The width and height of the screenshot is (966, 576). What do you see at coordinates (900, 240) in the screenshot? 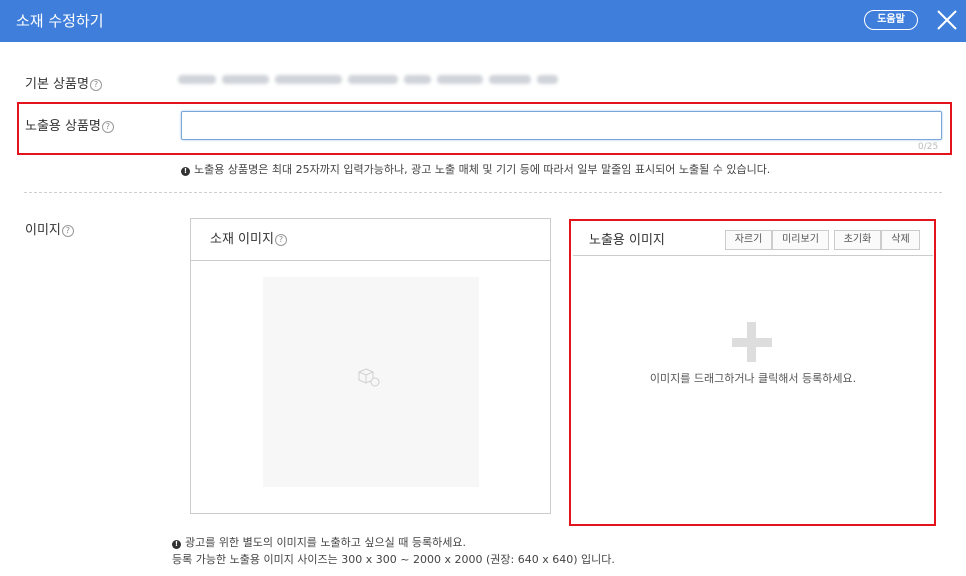
I see `delete-button: 삭제` at bounding box center [900, 240].